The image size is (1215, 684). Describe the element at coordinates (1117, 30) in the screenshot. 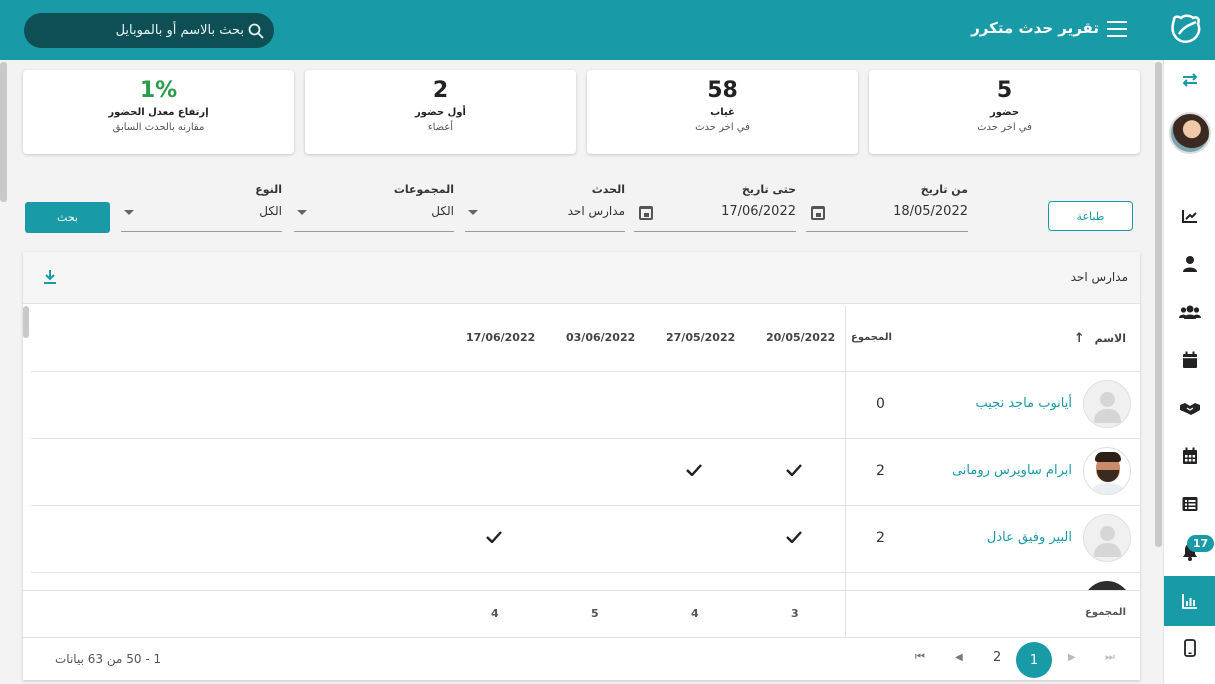

I see `menu-icon` at that location.